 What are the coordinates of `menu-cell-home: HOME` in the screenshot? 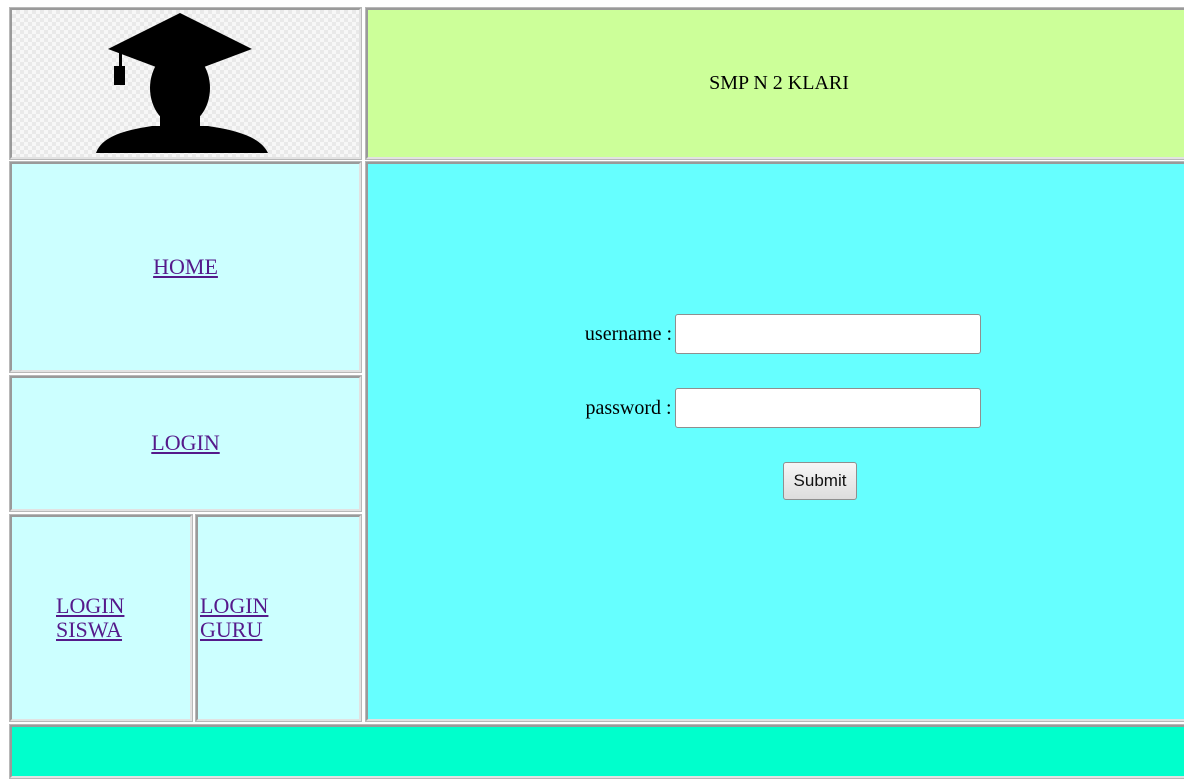 It's located at (185, 267).